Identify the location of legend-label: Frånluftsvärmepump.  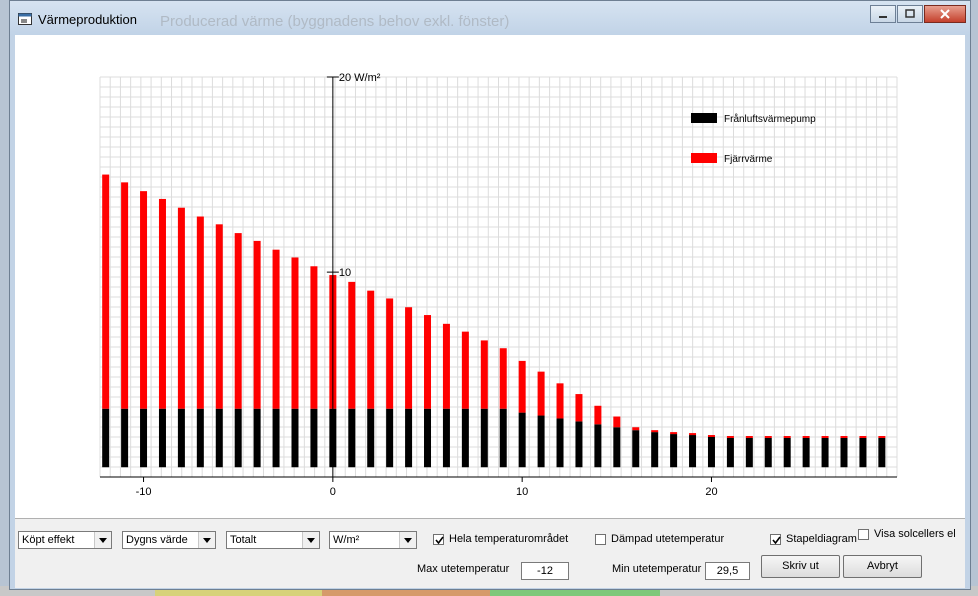
(770, 119).